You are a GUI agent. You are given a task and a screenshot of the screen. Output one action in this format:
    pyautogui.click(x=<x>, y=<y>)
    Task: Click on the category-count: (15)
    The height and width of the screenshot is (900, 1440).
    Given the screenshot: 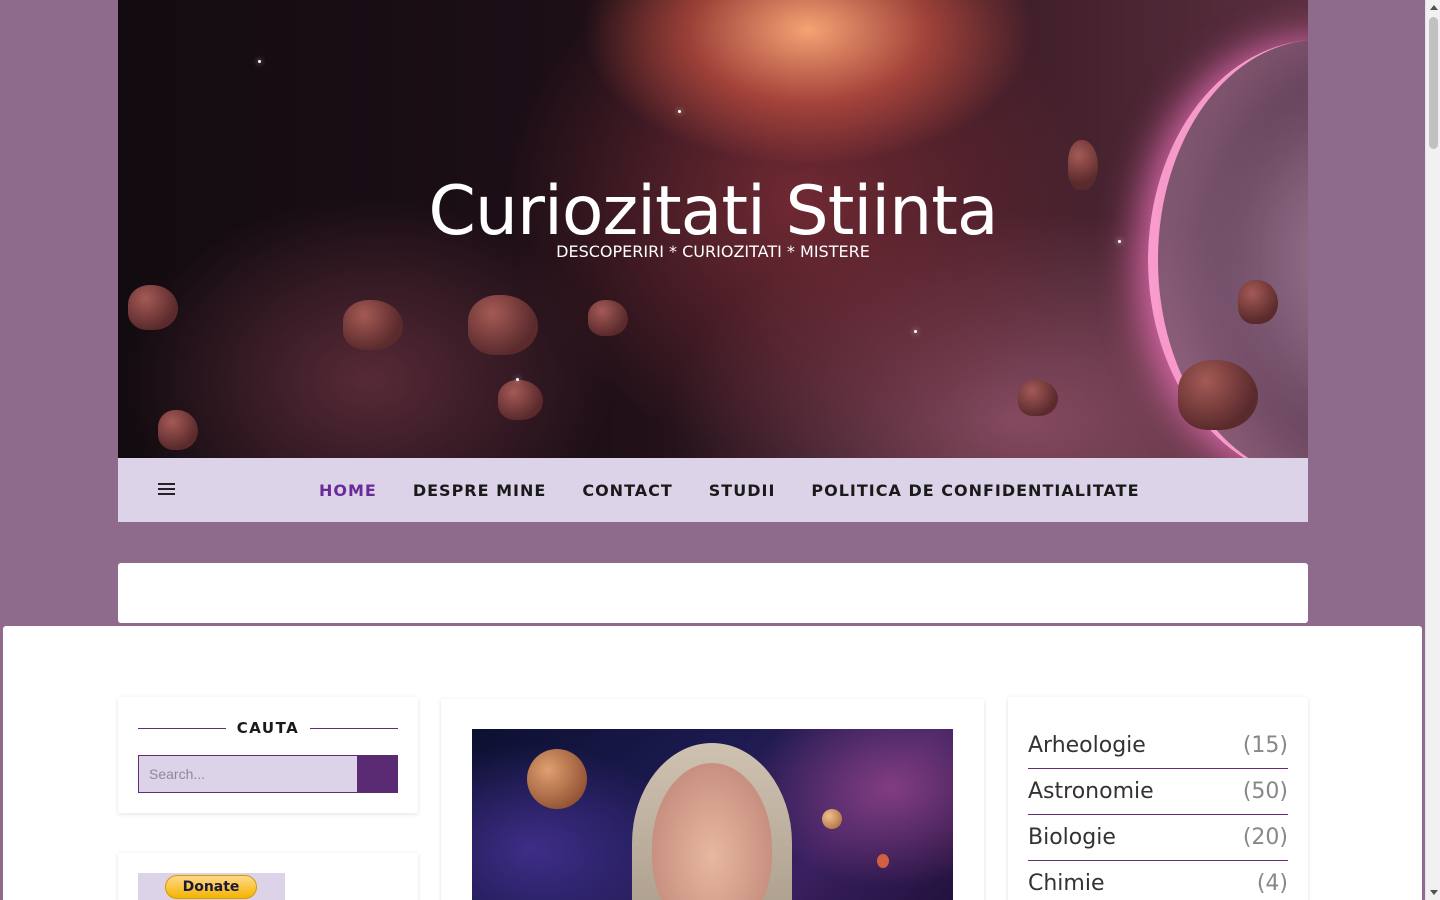 What is the action you would take?
    pyautogui.click(x=1265, y=745)
    